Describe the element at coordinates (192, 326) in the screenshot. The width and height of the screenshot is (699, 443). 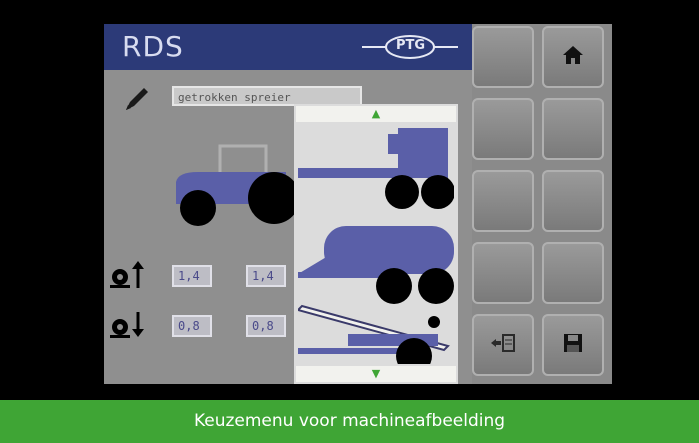
I see `front-pressure-down: 0,8` at that location.